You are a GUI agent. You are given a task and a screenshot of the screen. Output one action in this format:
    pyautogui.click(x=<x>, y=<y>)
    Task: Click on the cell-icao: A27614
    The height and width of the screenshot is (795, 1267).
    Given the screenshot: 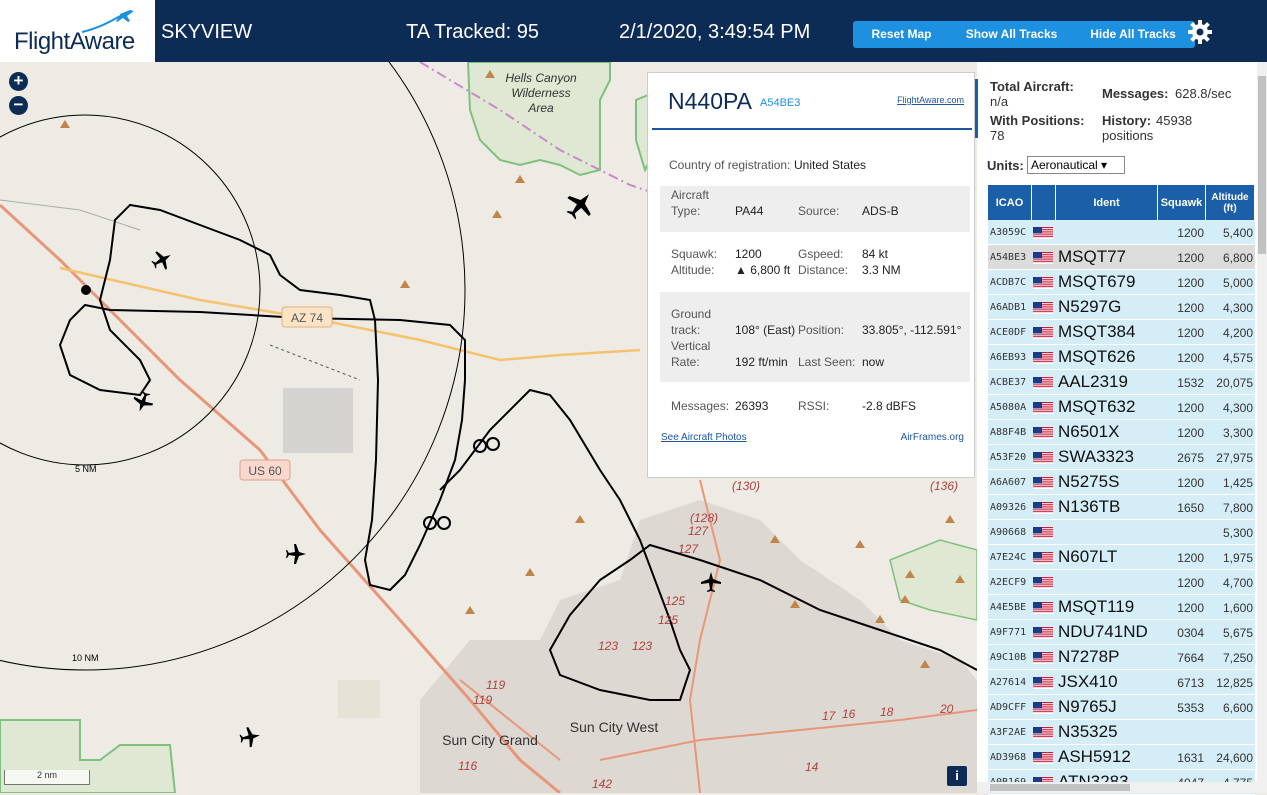 What is the action you would take?
    pyautogui.click(x=1008, y=682)
    